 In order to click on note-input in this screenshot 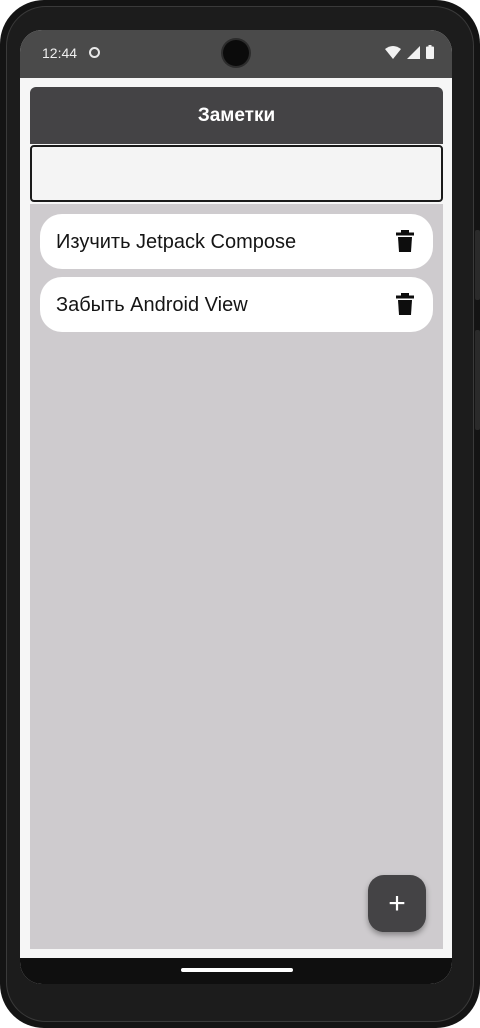, I will do `click(236, 173)`.